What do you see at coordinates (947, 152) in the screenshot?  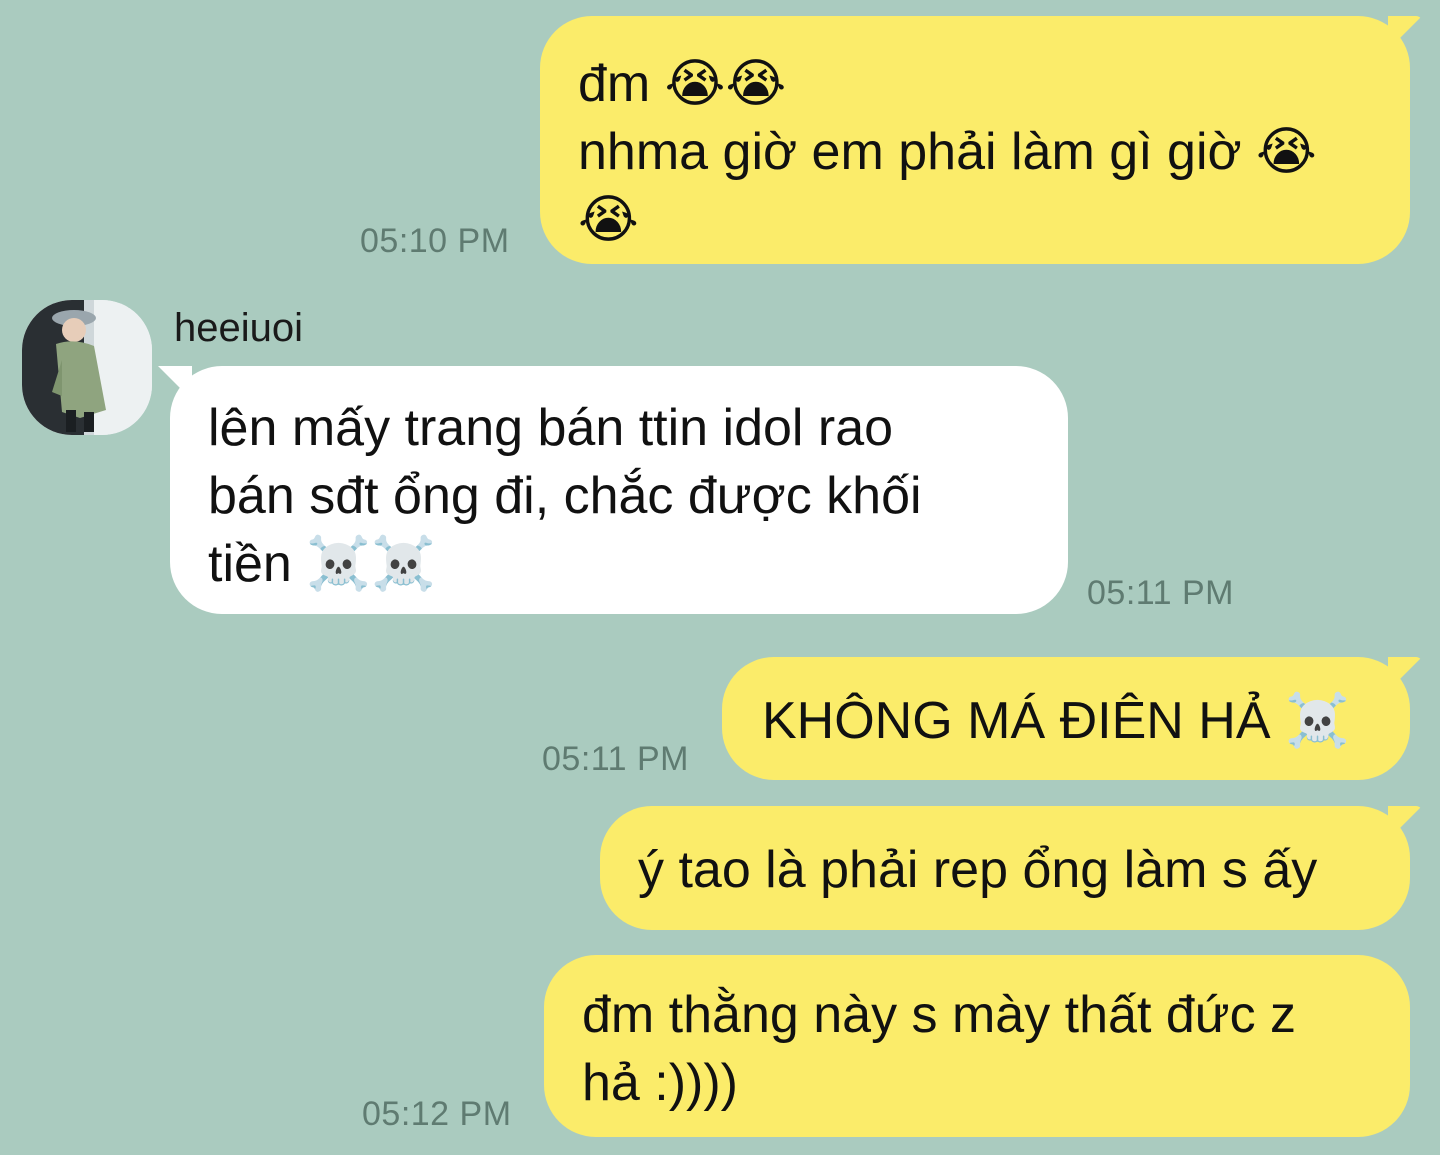 I see `message-text: đm 😭😭 nhma giờ em phải làm gì giờ 😭 😭` at bounding box center [947, 152].